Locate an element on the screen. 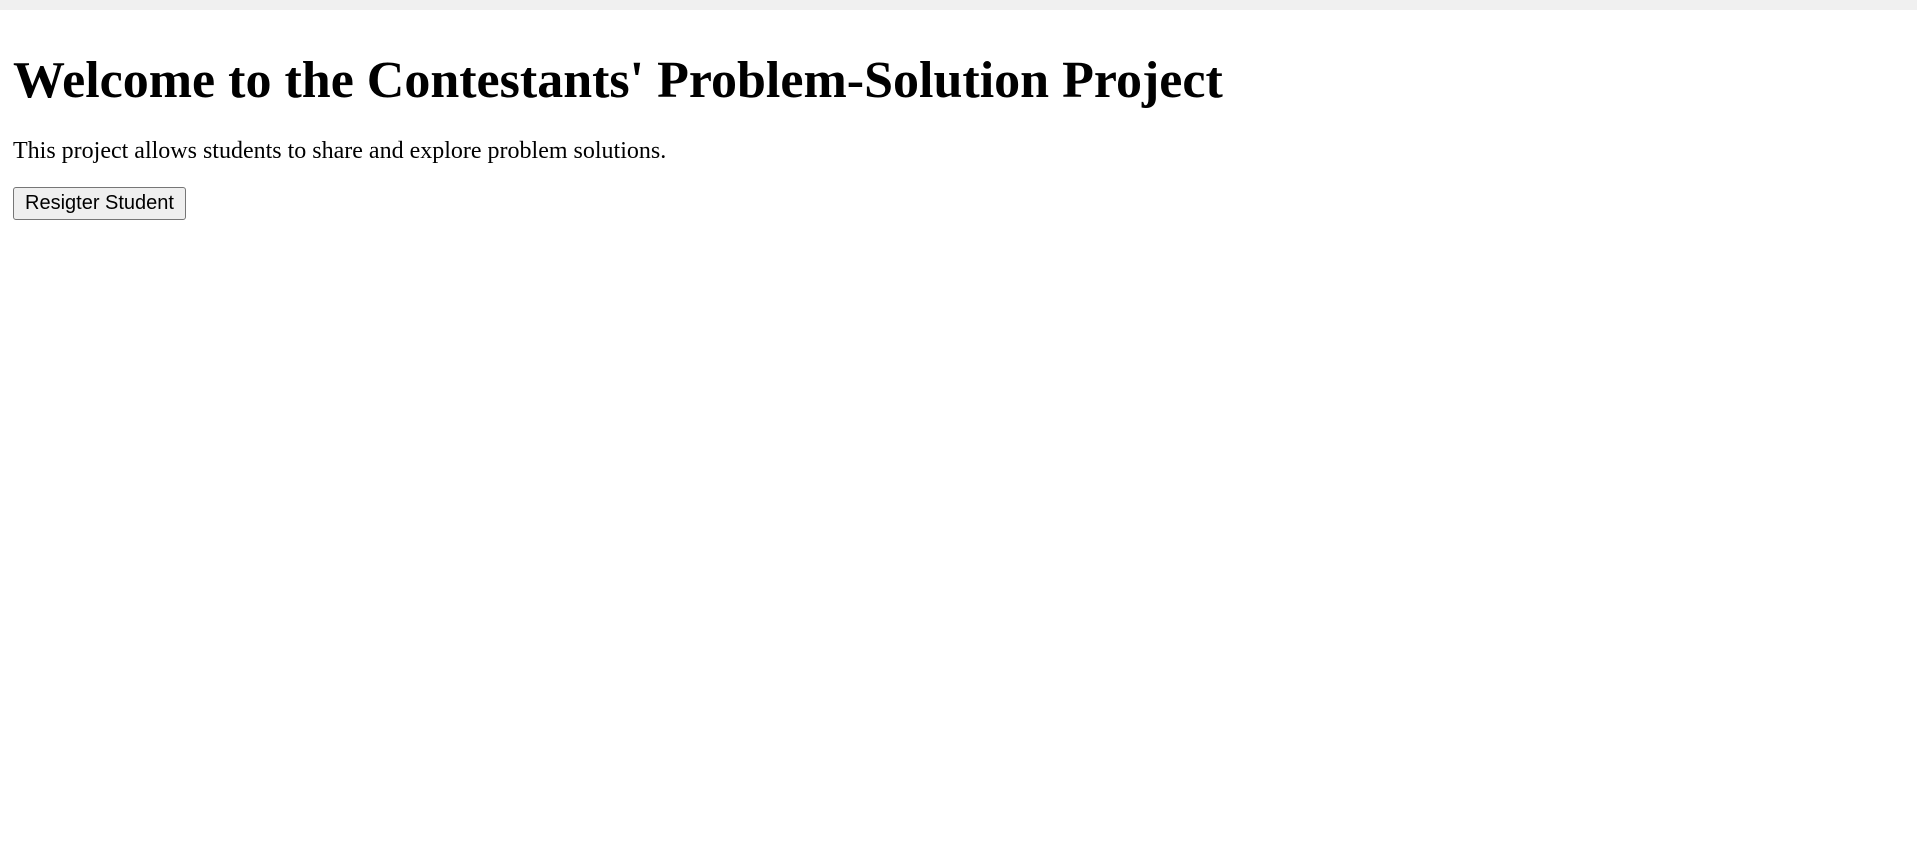 This screenshot has height=867, width=1917. register-student-button: Resigter Student is located at coordinates (99, 203).